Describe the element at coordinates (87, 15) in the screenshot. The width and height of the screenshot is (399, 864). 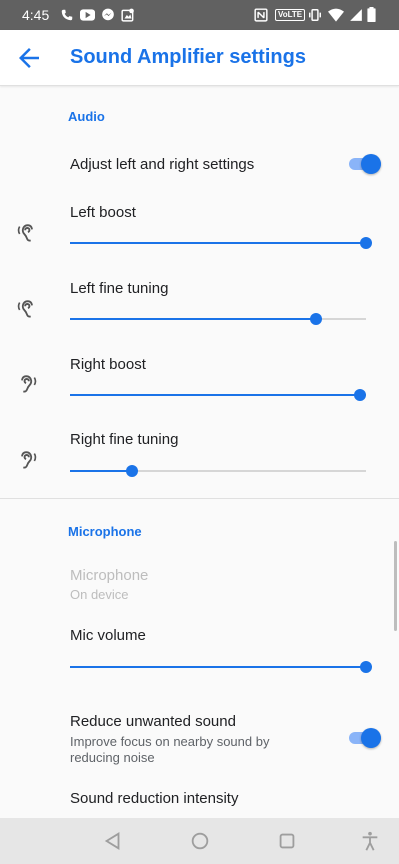
I see `youtube-icon` at that location.